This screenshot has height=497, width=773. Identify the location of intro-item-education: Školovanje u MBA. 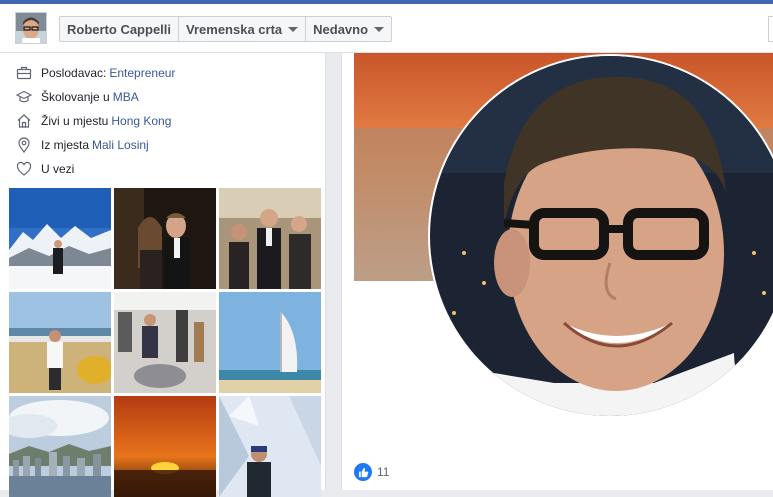
(170, 97).